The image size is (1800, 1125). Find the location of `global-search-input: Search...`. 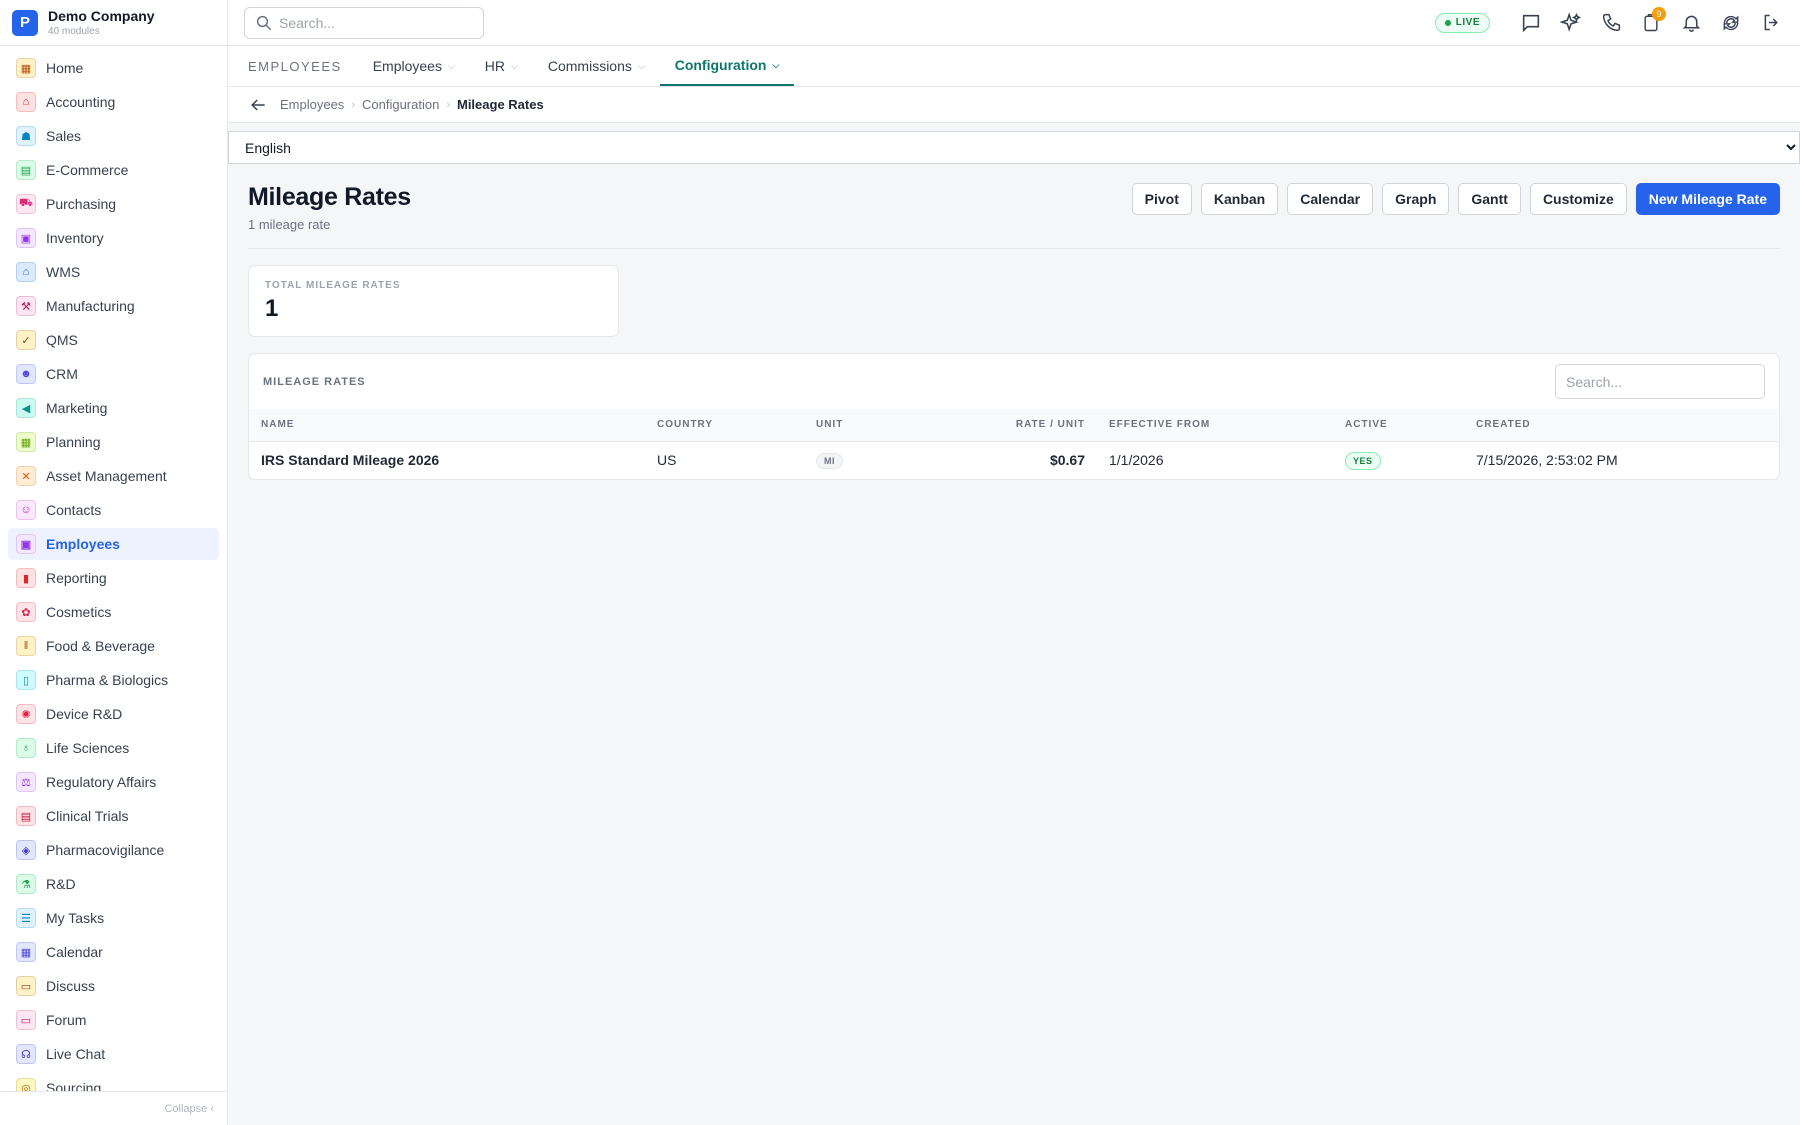

global-search-input: Search... is located at coordinates (364, 22).